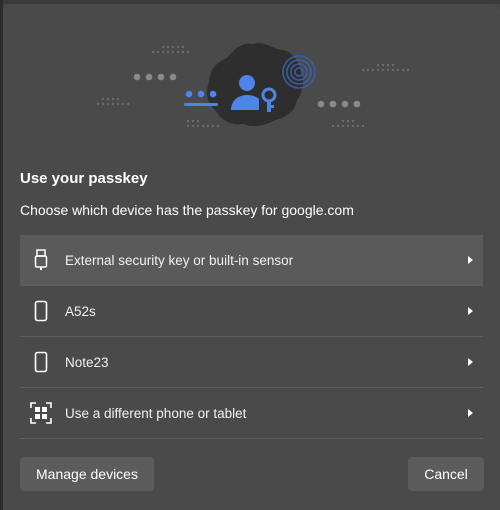 Image resolution: width=500 pixels, height=510 pixels. Describe the element at coordinates (156, 413) in the screenshot. I see `device-label: Use a different phone or tablet` at that location.